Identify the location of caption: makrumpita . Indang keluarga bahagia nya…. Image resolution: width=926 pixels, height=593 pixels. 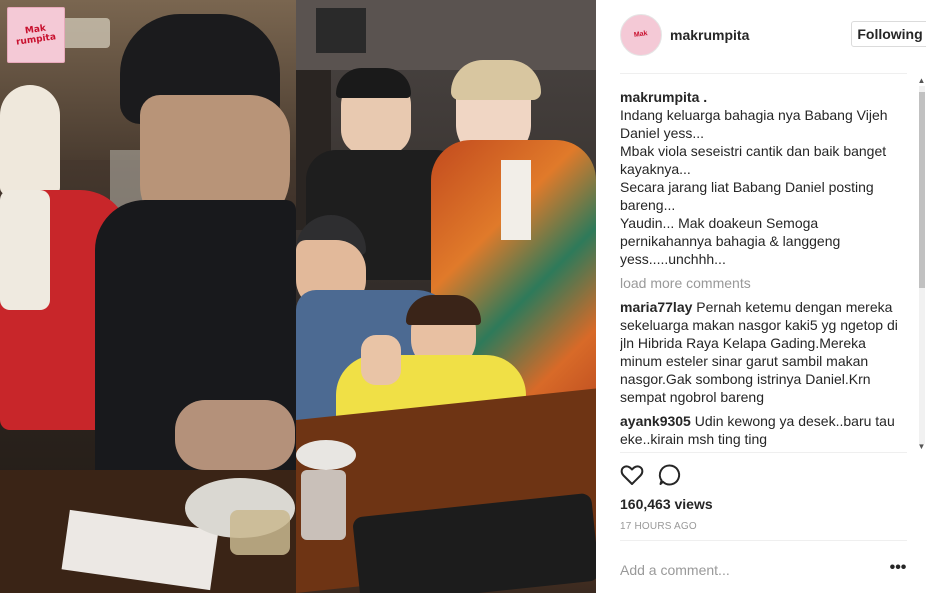
(761, 178).